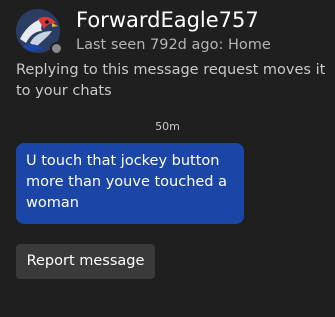 This screenshot has height=317, width=335. I want to click on chat-header: ForwardEagle757 Last seen 792d ago: Home, so click(171, 32).